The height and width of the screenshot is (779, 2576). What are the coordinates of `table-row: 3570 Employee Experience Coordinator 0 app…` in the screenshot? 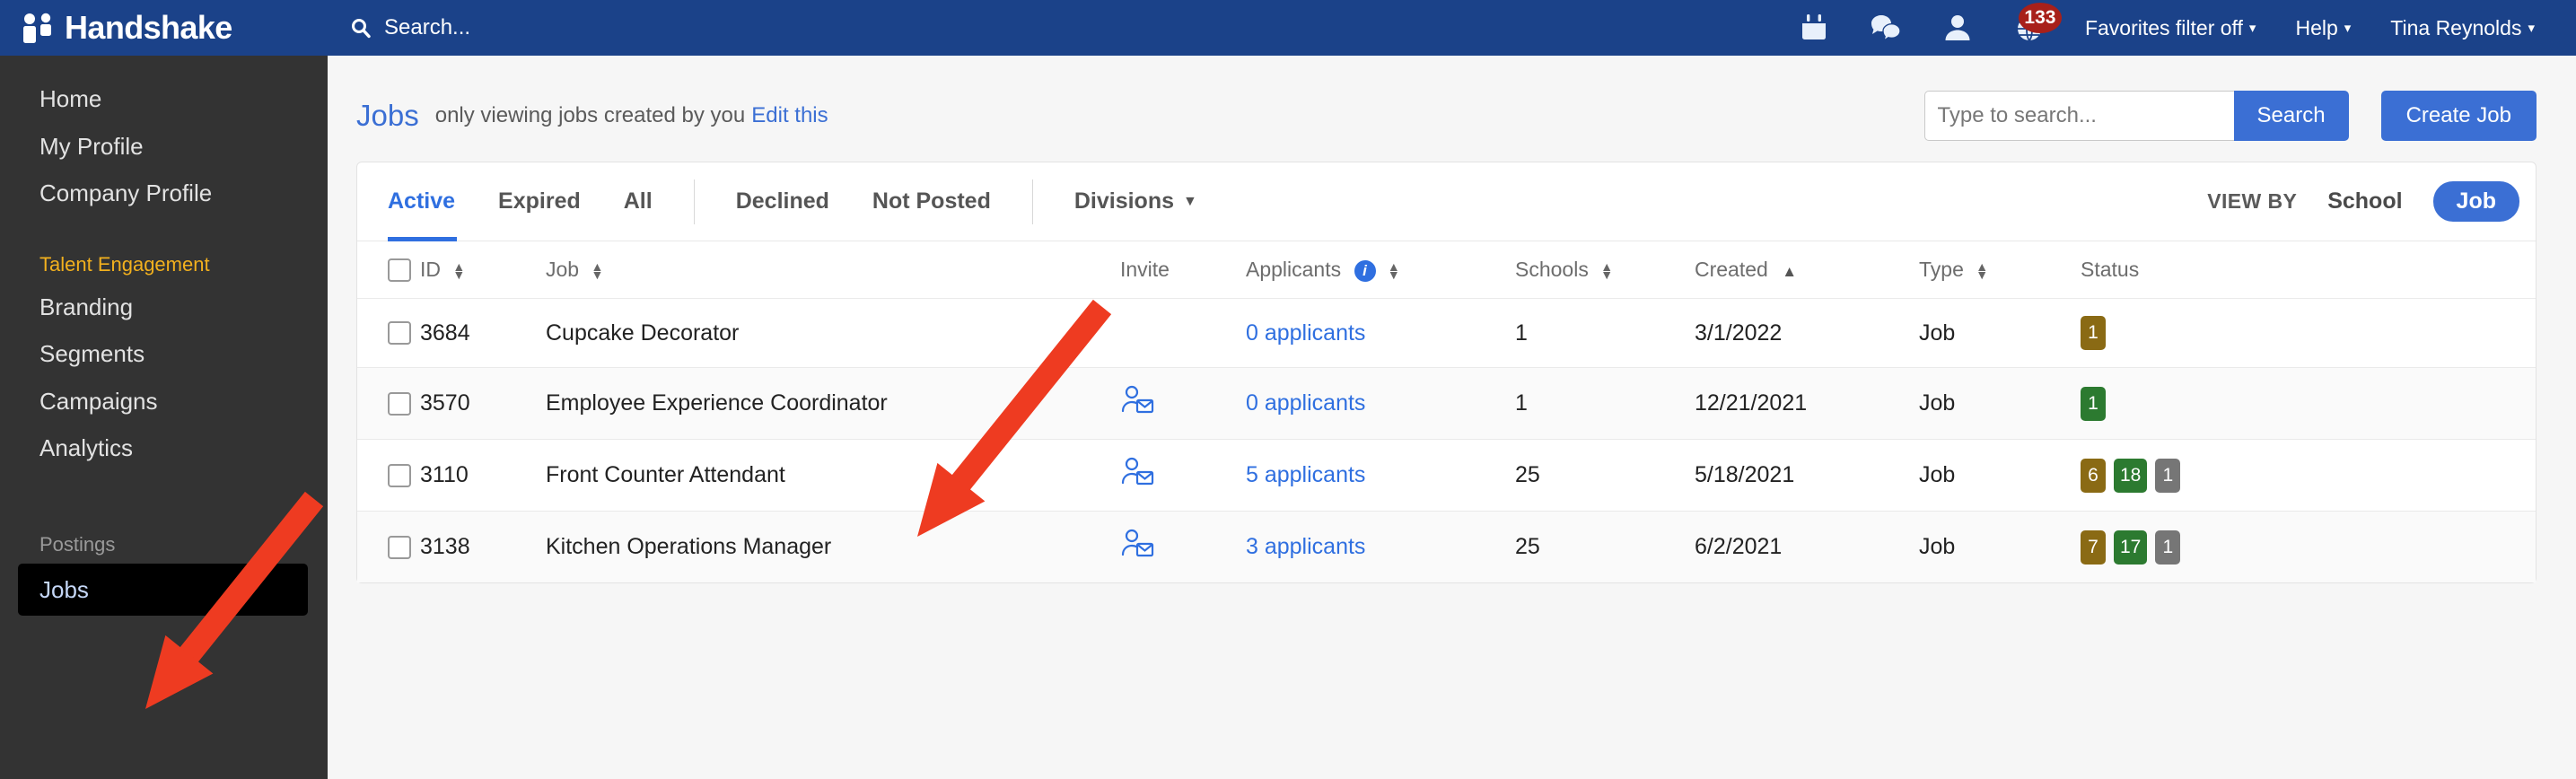 It's located at (1446, 404).